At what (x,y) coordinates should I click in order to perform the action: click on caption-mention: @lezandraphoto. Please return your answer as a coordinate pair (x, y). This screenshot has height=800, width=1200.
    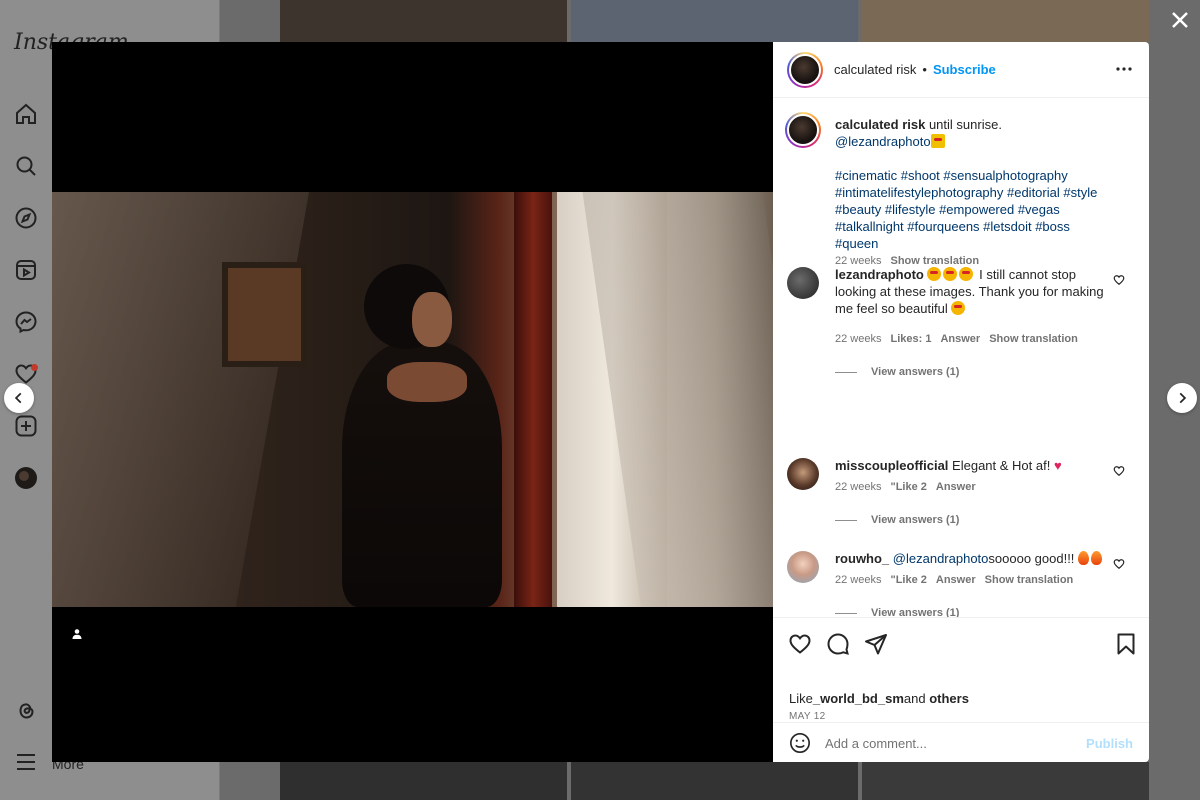
    Looking at the image, I should click on (883, 141).